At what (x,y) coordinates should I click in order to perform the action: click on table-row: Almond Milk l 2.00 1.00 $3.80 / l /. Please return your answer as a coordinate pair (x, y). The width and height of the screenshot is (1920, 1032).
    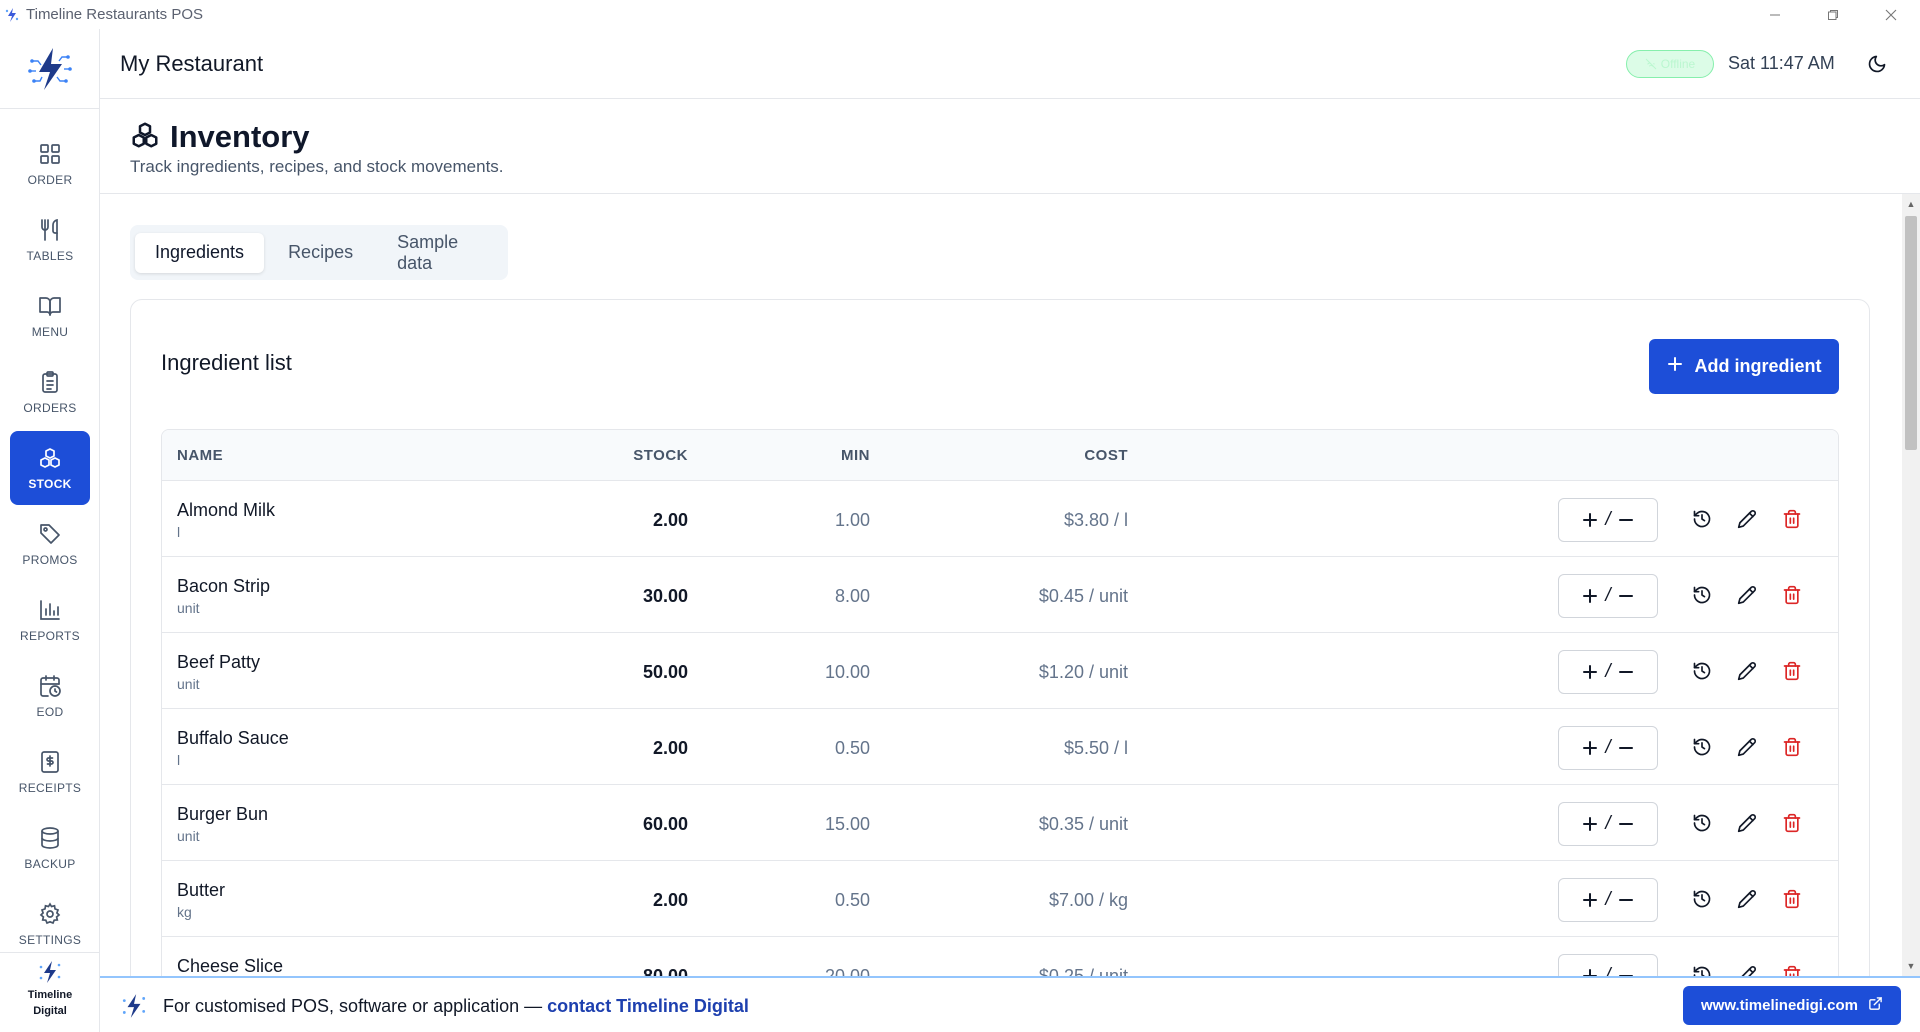
    Looking at the image, I should click on (1000, 519).